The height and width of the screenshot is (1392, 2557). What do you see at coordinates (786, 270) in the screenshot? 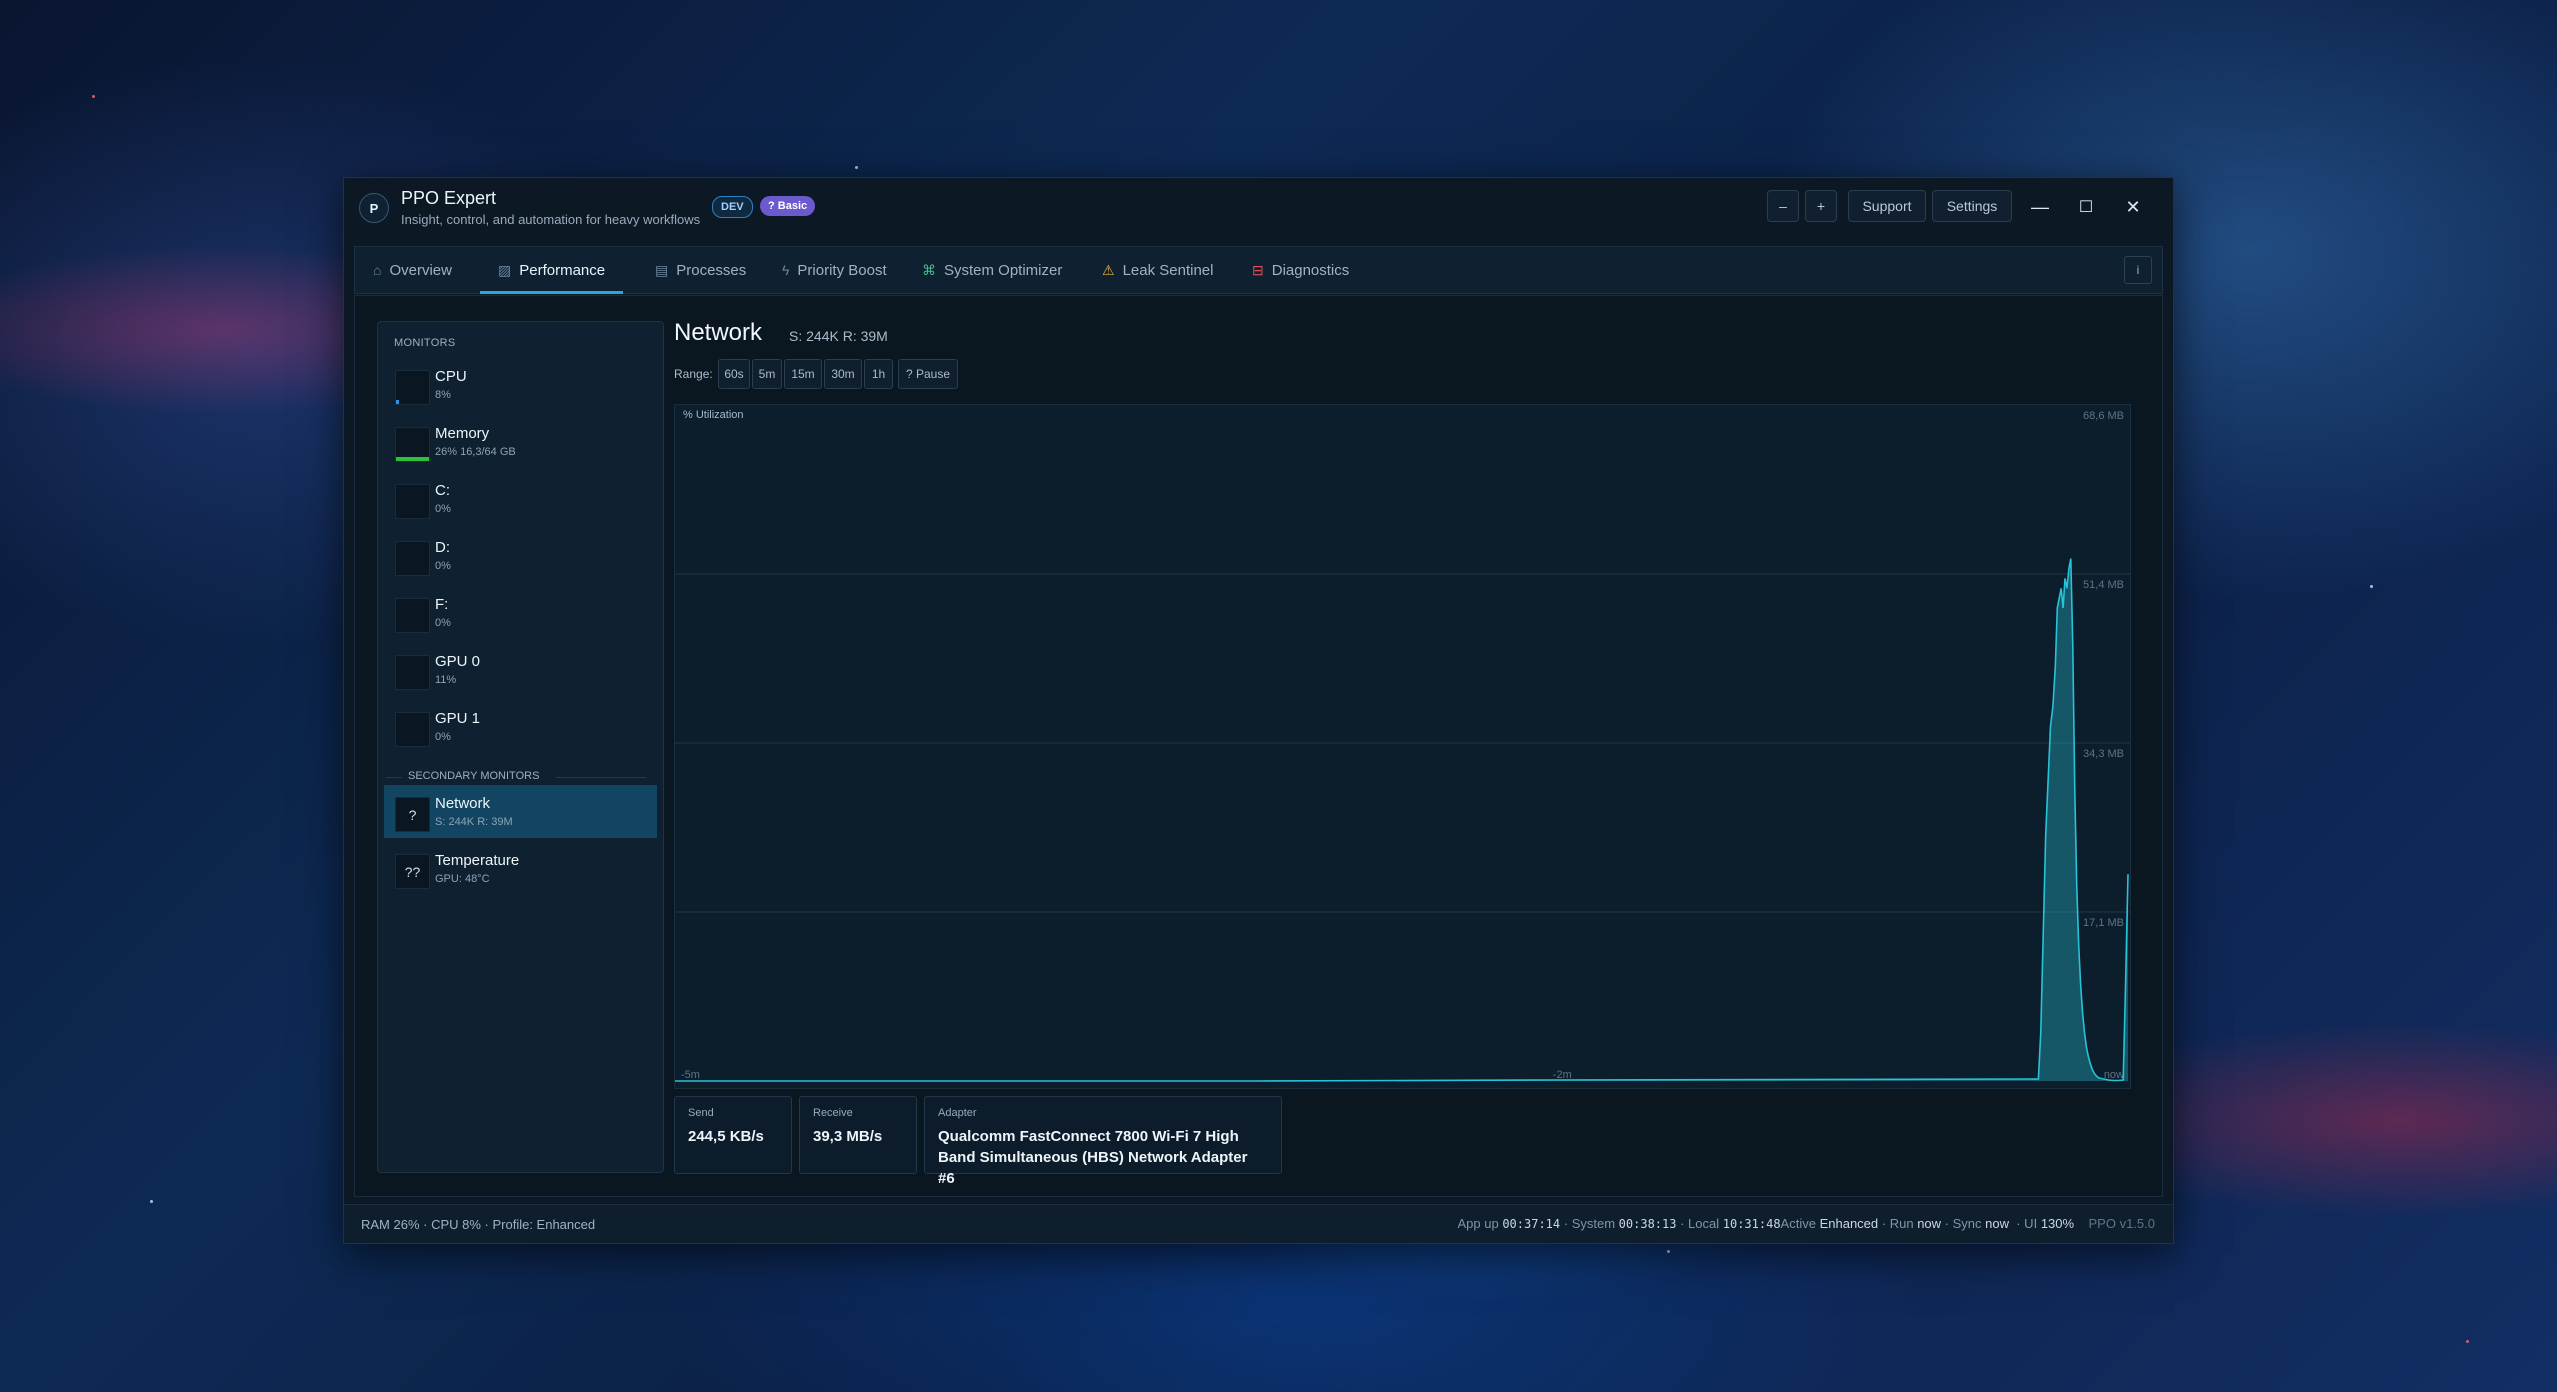
I see `bolt-icon: ϟ` at bounding box center [786, 270].